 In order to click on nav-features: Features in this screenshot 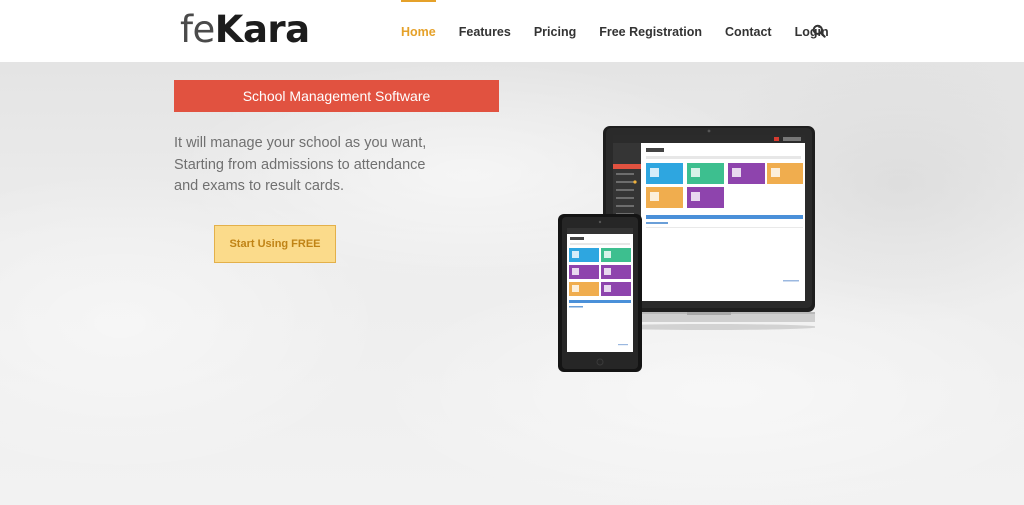, I will do `click(485, 31)`.